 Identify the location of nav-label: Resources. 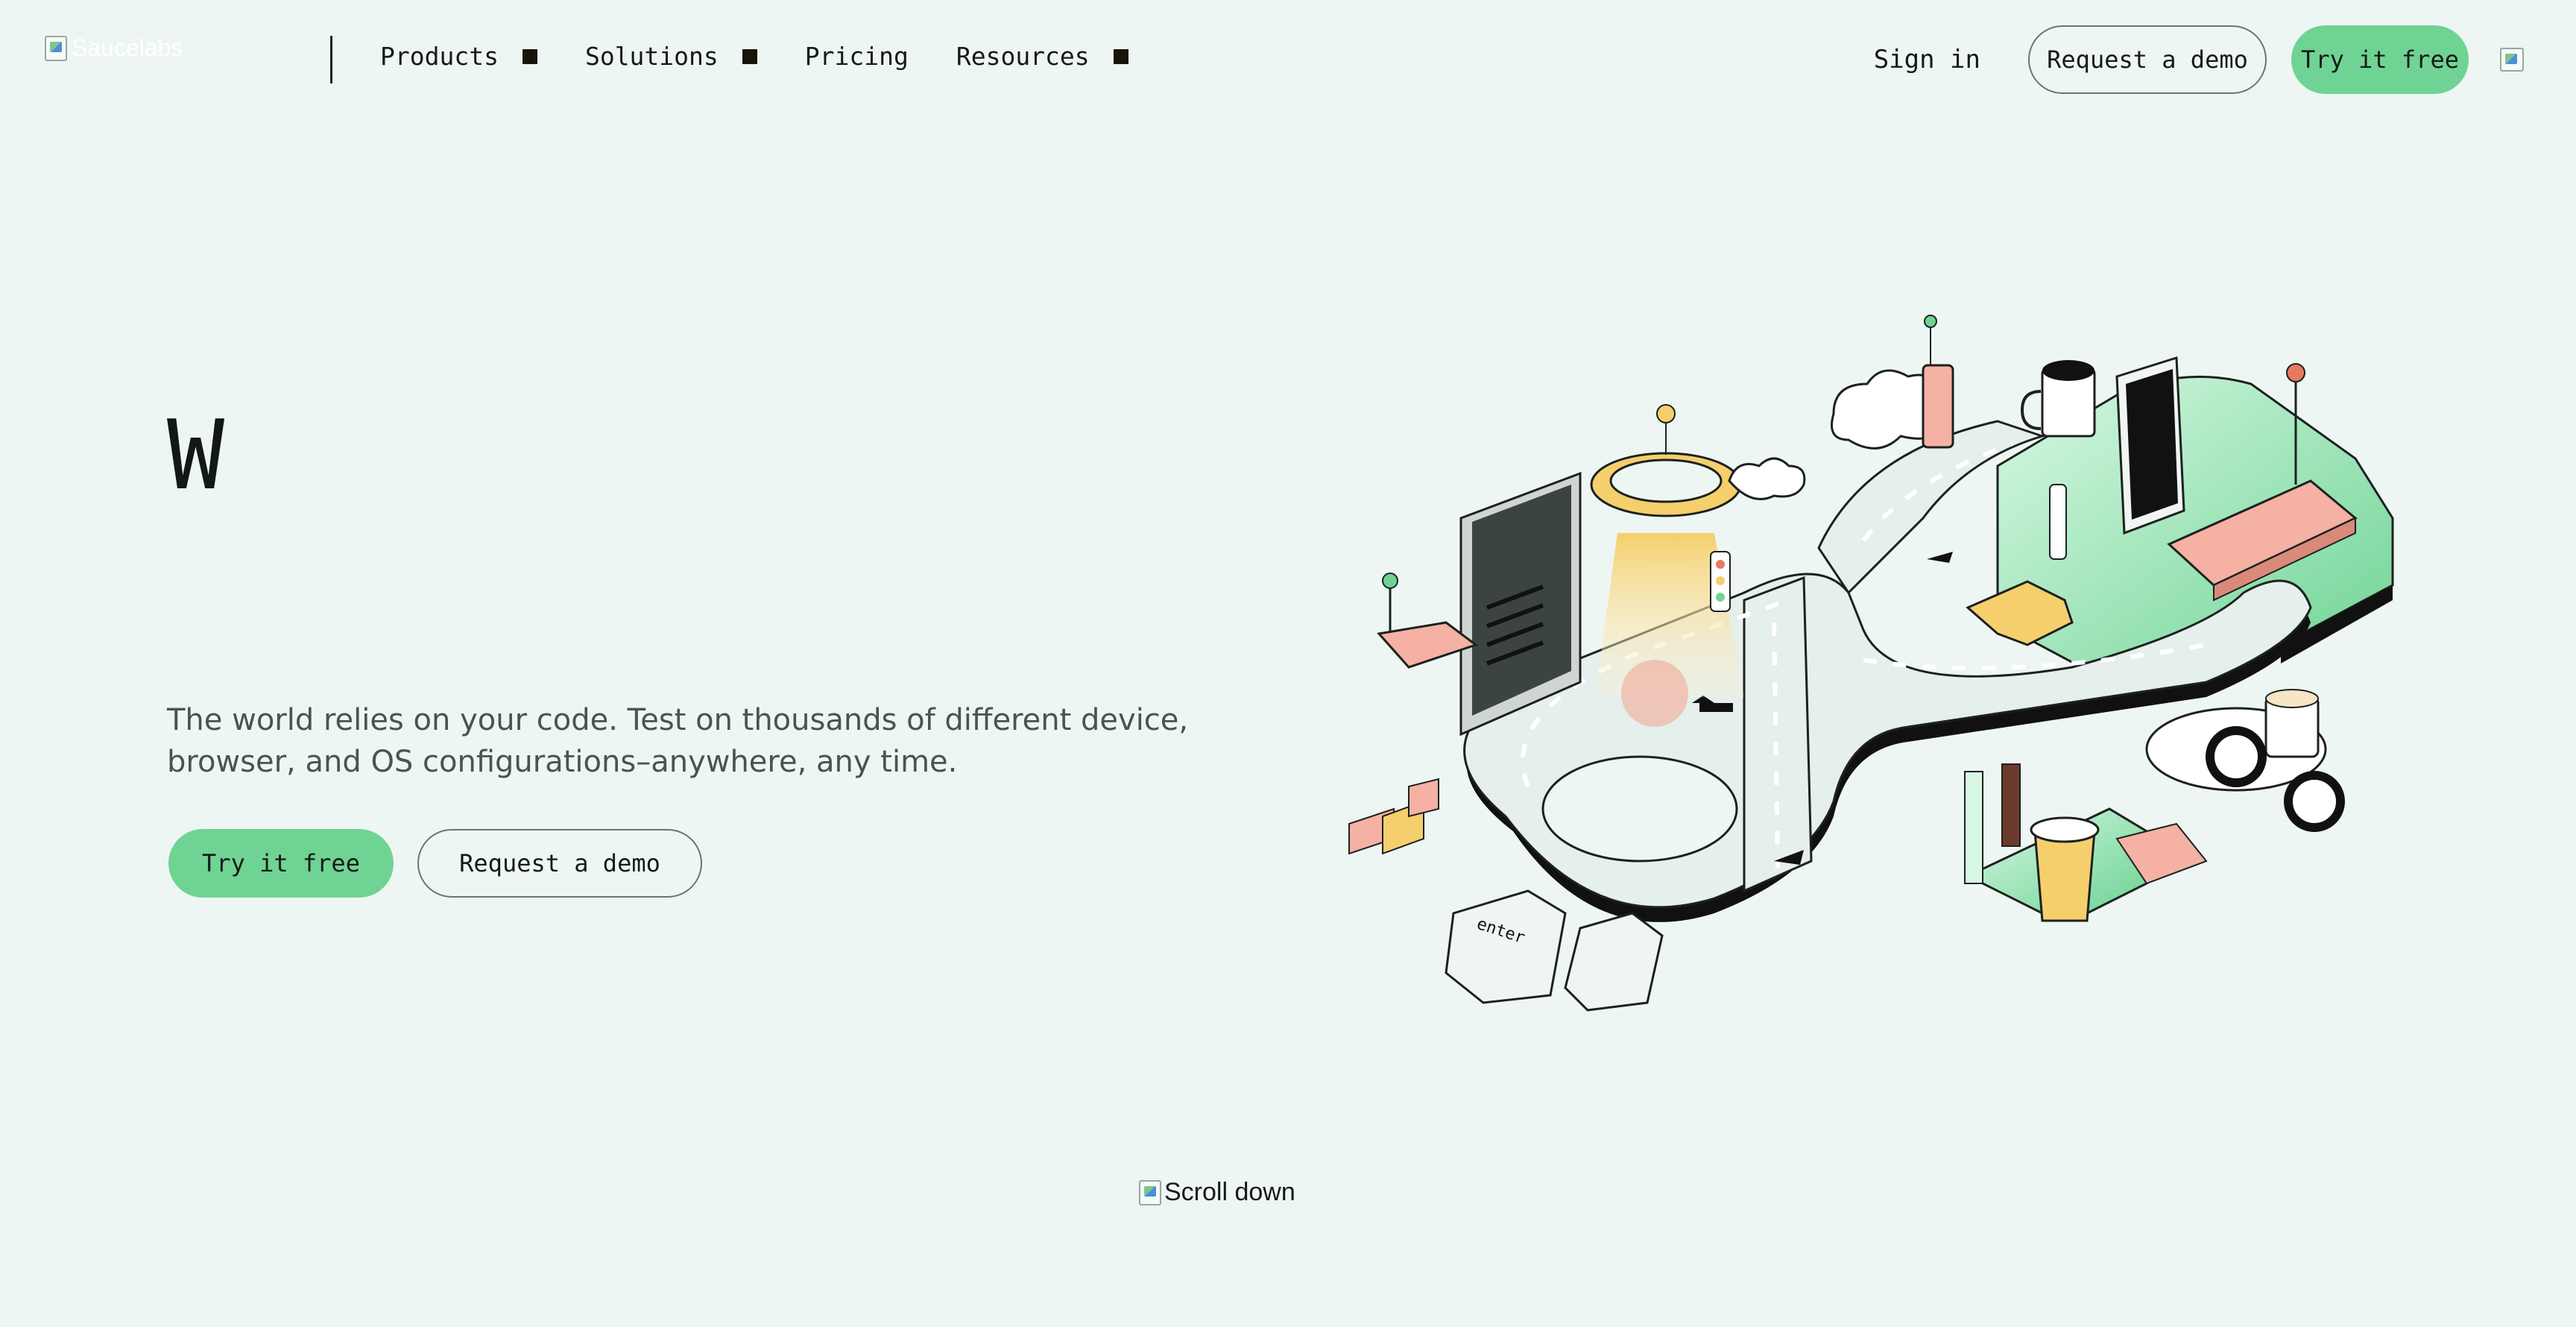
(1023, 56).